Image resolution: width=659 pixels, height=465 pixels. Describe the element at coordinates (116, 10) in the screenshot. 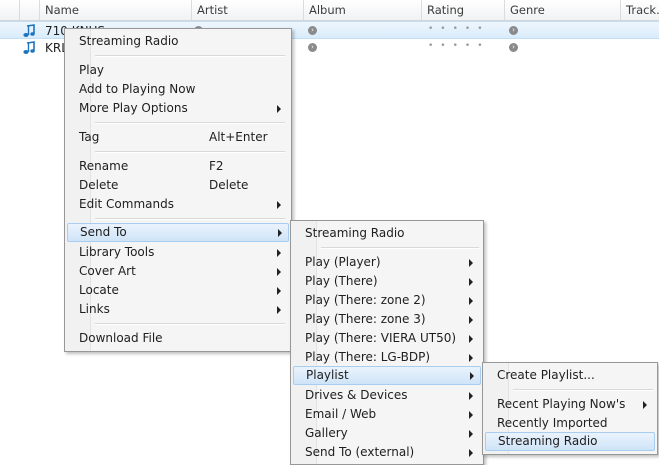

I see `column-header-name: Name` at that location.